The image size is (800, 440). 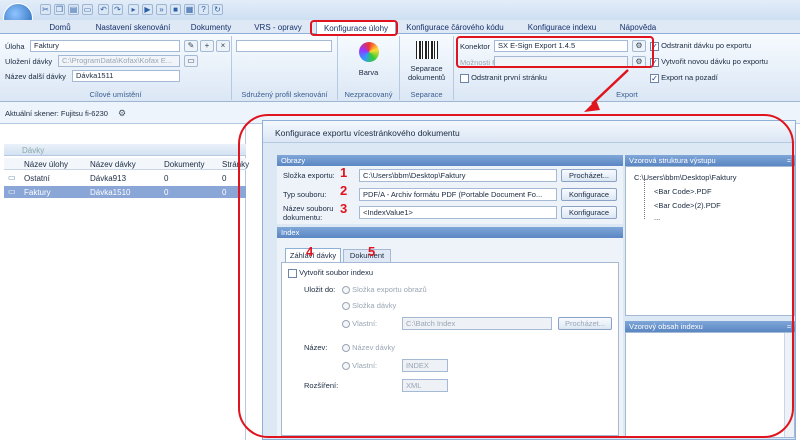 What do you see at coordinates (310, 251) in the screenshot?
I see `annotation-4: 4` at bounding box center [310, 251].